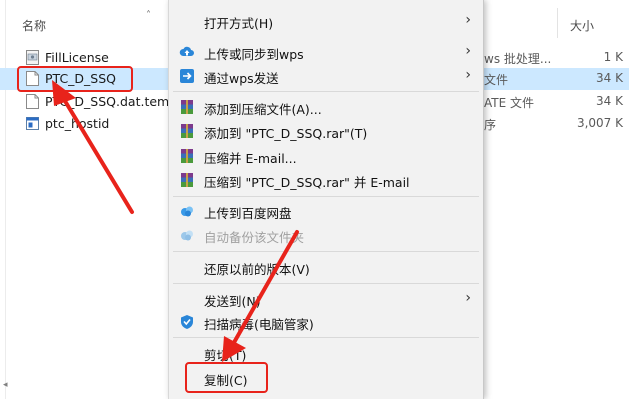 This screenshot has height=399, width=629. Describe the element at coordinates (582, 25) in the screenshot. I see `column-size-header: 大小` at that location.